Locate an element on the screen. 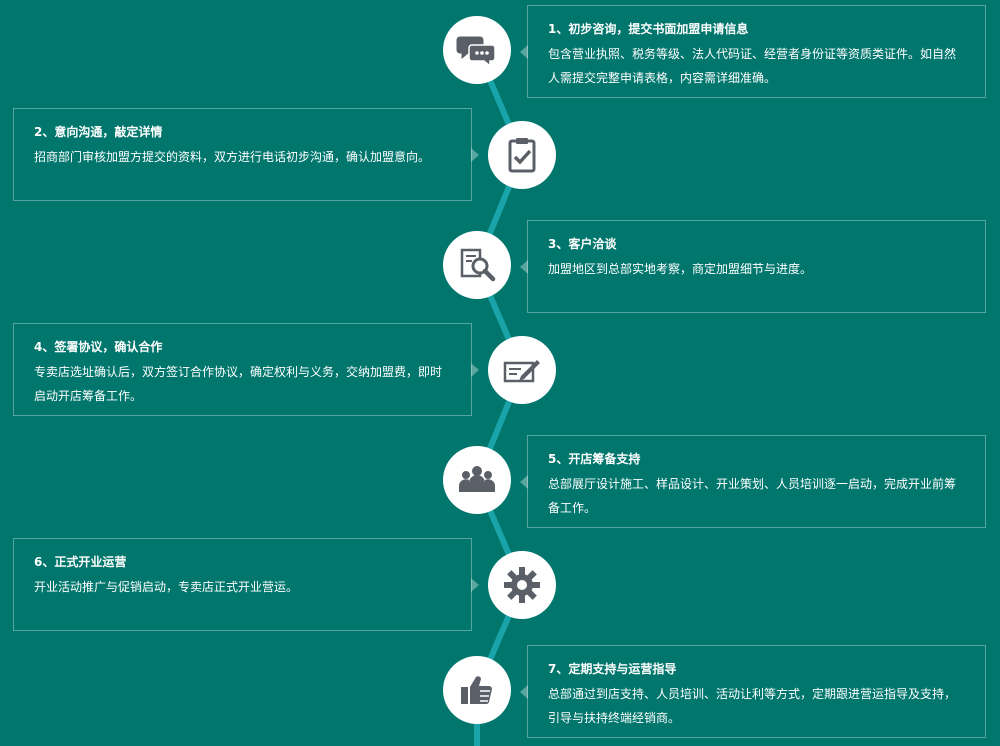 This screenshot has width=1000, height=746. gear-icon is located at coordinates (522, 585).